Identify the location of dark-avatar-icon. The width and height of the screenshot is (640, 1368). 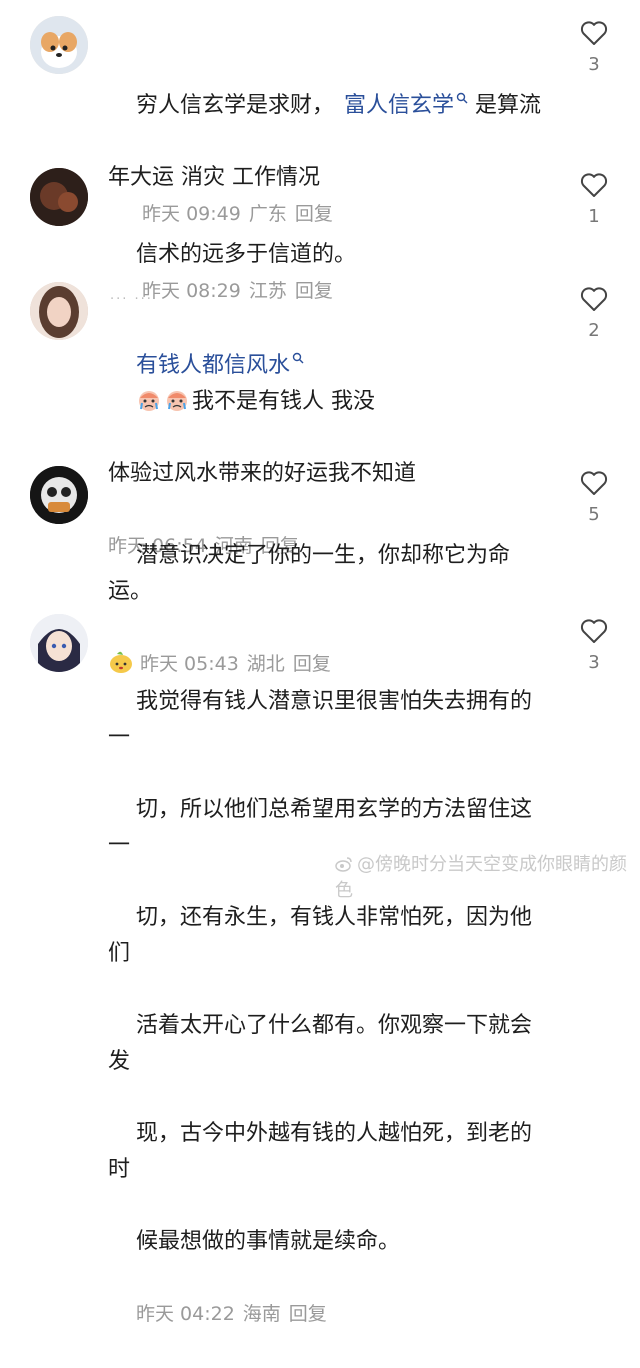
(59, 197).